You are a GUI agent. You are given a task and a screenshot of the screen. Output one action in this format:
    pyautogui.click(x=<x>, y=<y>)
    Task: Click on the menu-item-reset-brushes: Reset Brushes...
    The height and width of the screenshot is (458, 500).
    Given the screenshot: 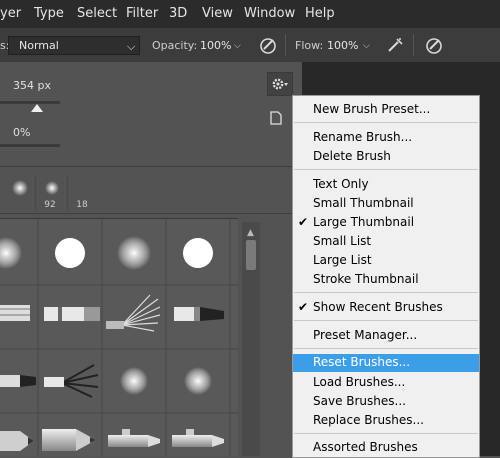 What is the action you would take?
    pyautogui.click(x=386, y=363)
    